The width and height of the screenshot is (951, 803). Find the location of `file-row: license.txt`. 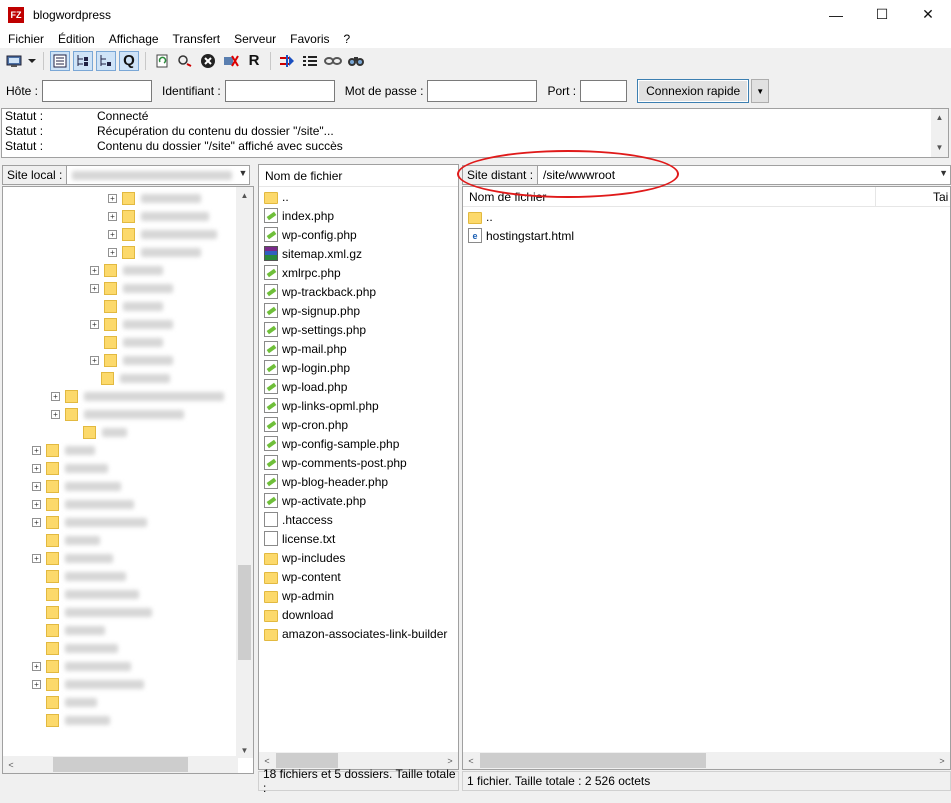

file-row: license.txt is located at coordinates (358, 538).